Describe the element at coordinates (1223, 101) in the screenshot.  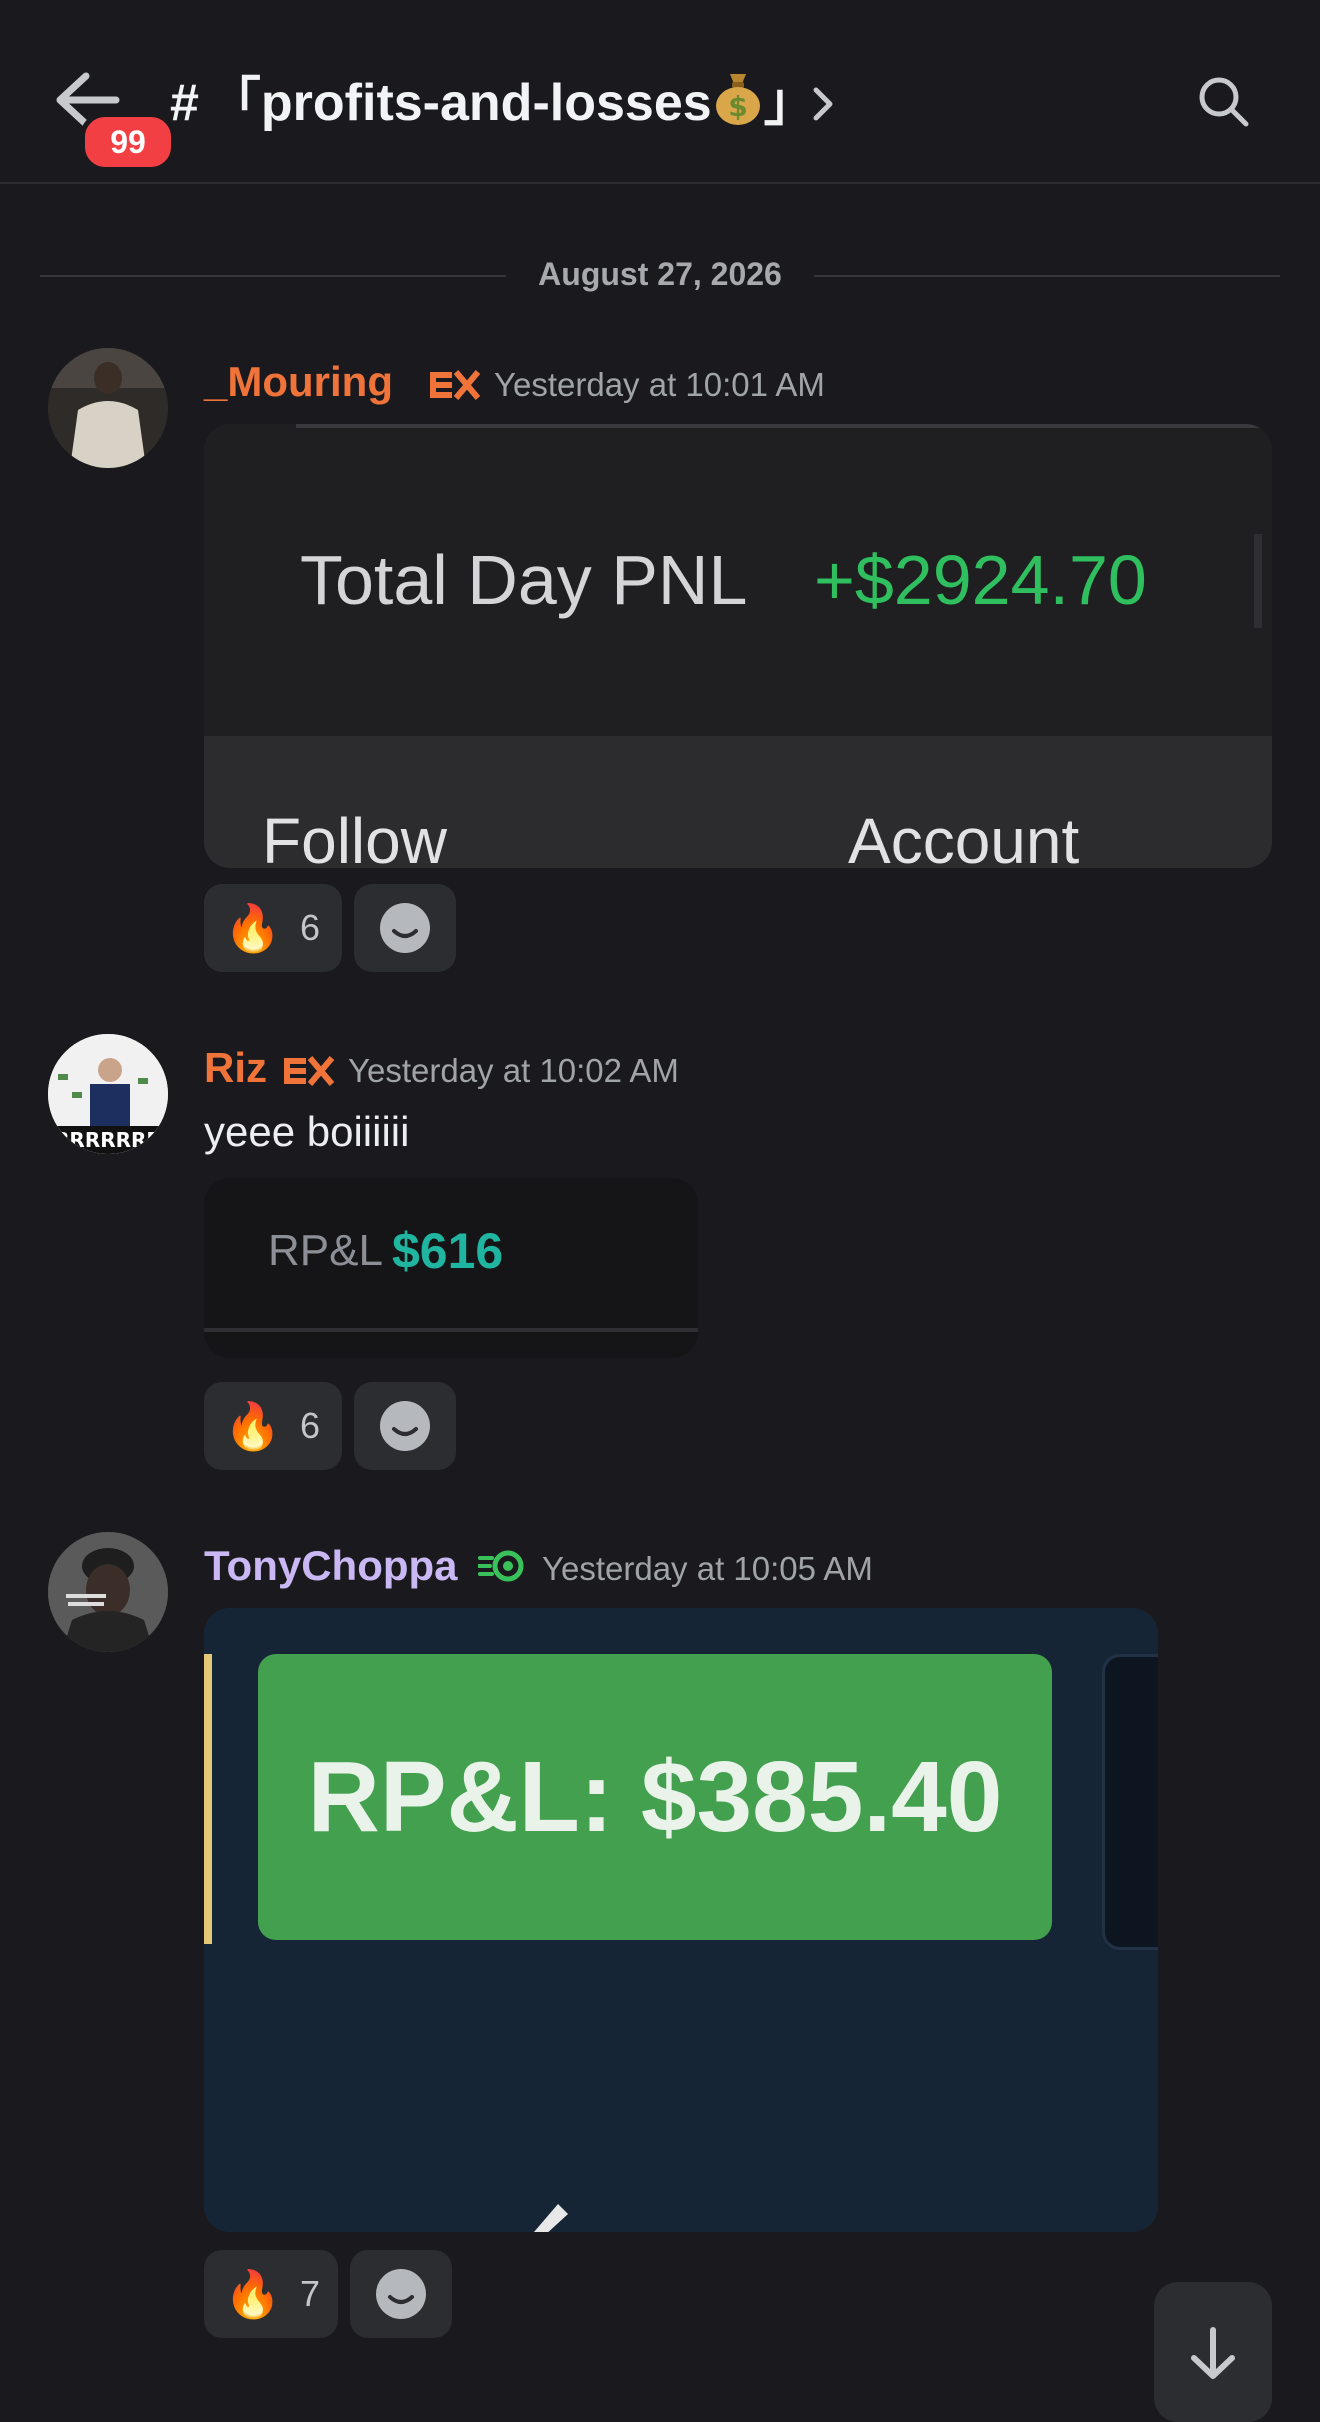
I see `search-icon` at that location.